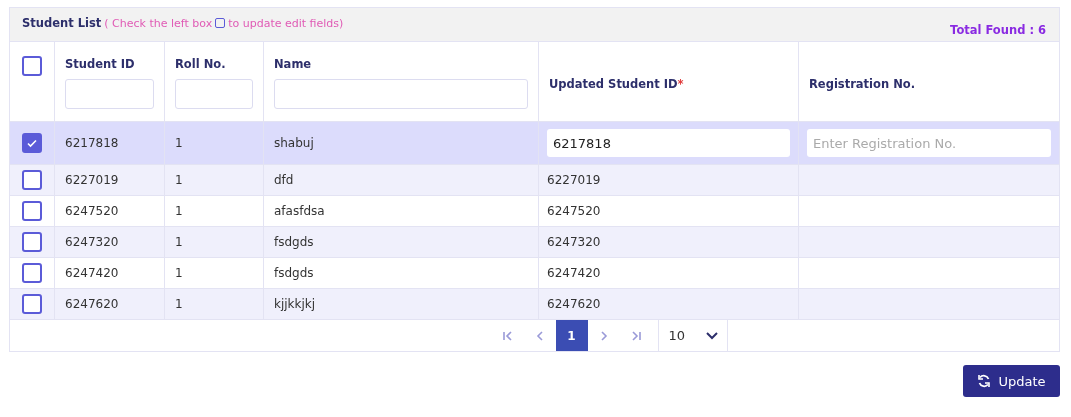 This screenshot has width=1071, height=417. I want to click on page-button: 1, so click(571, 335).